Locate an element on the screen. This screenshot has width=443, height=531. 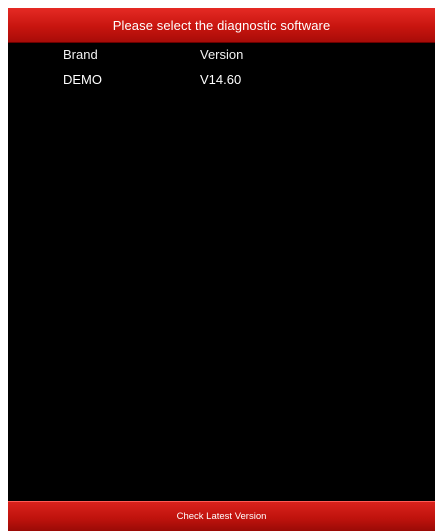
column-header-version: Version is located at coordinates (222, 54).